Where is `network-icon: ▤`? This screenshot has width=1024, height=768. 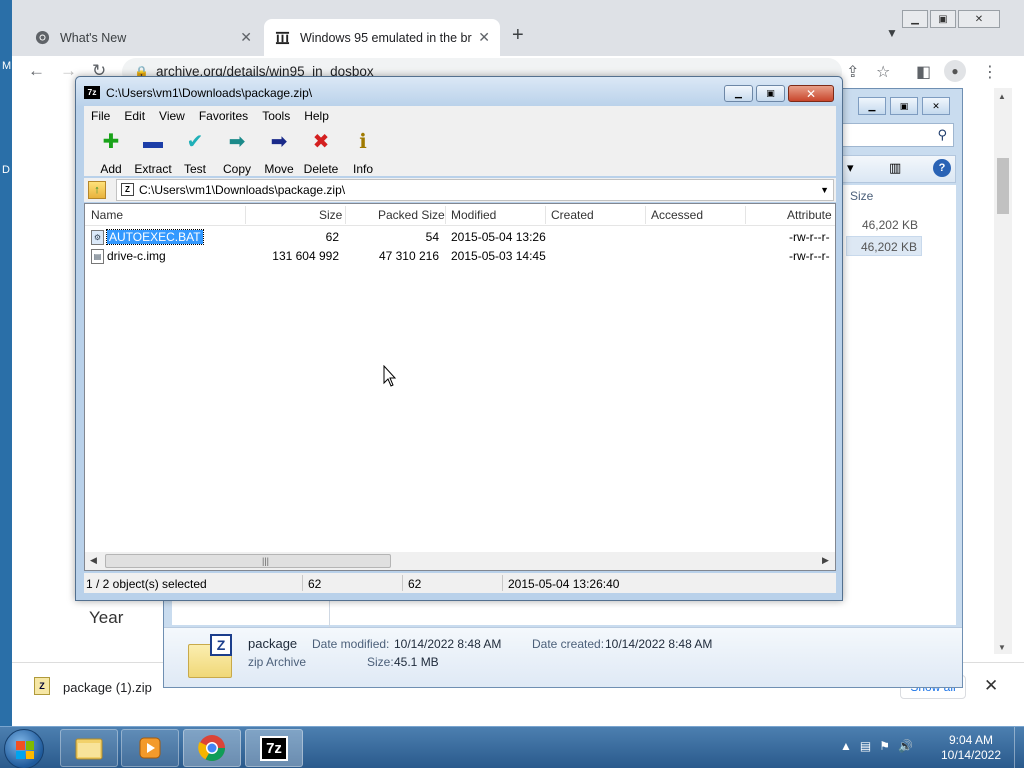 network-icon: ▤ is located at coordinates (865, 746).